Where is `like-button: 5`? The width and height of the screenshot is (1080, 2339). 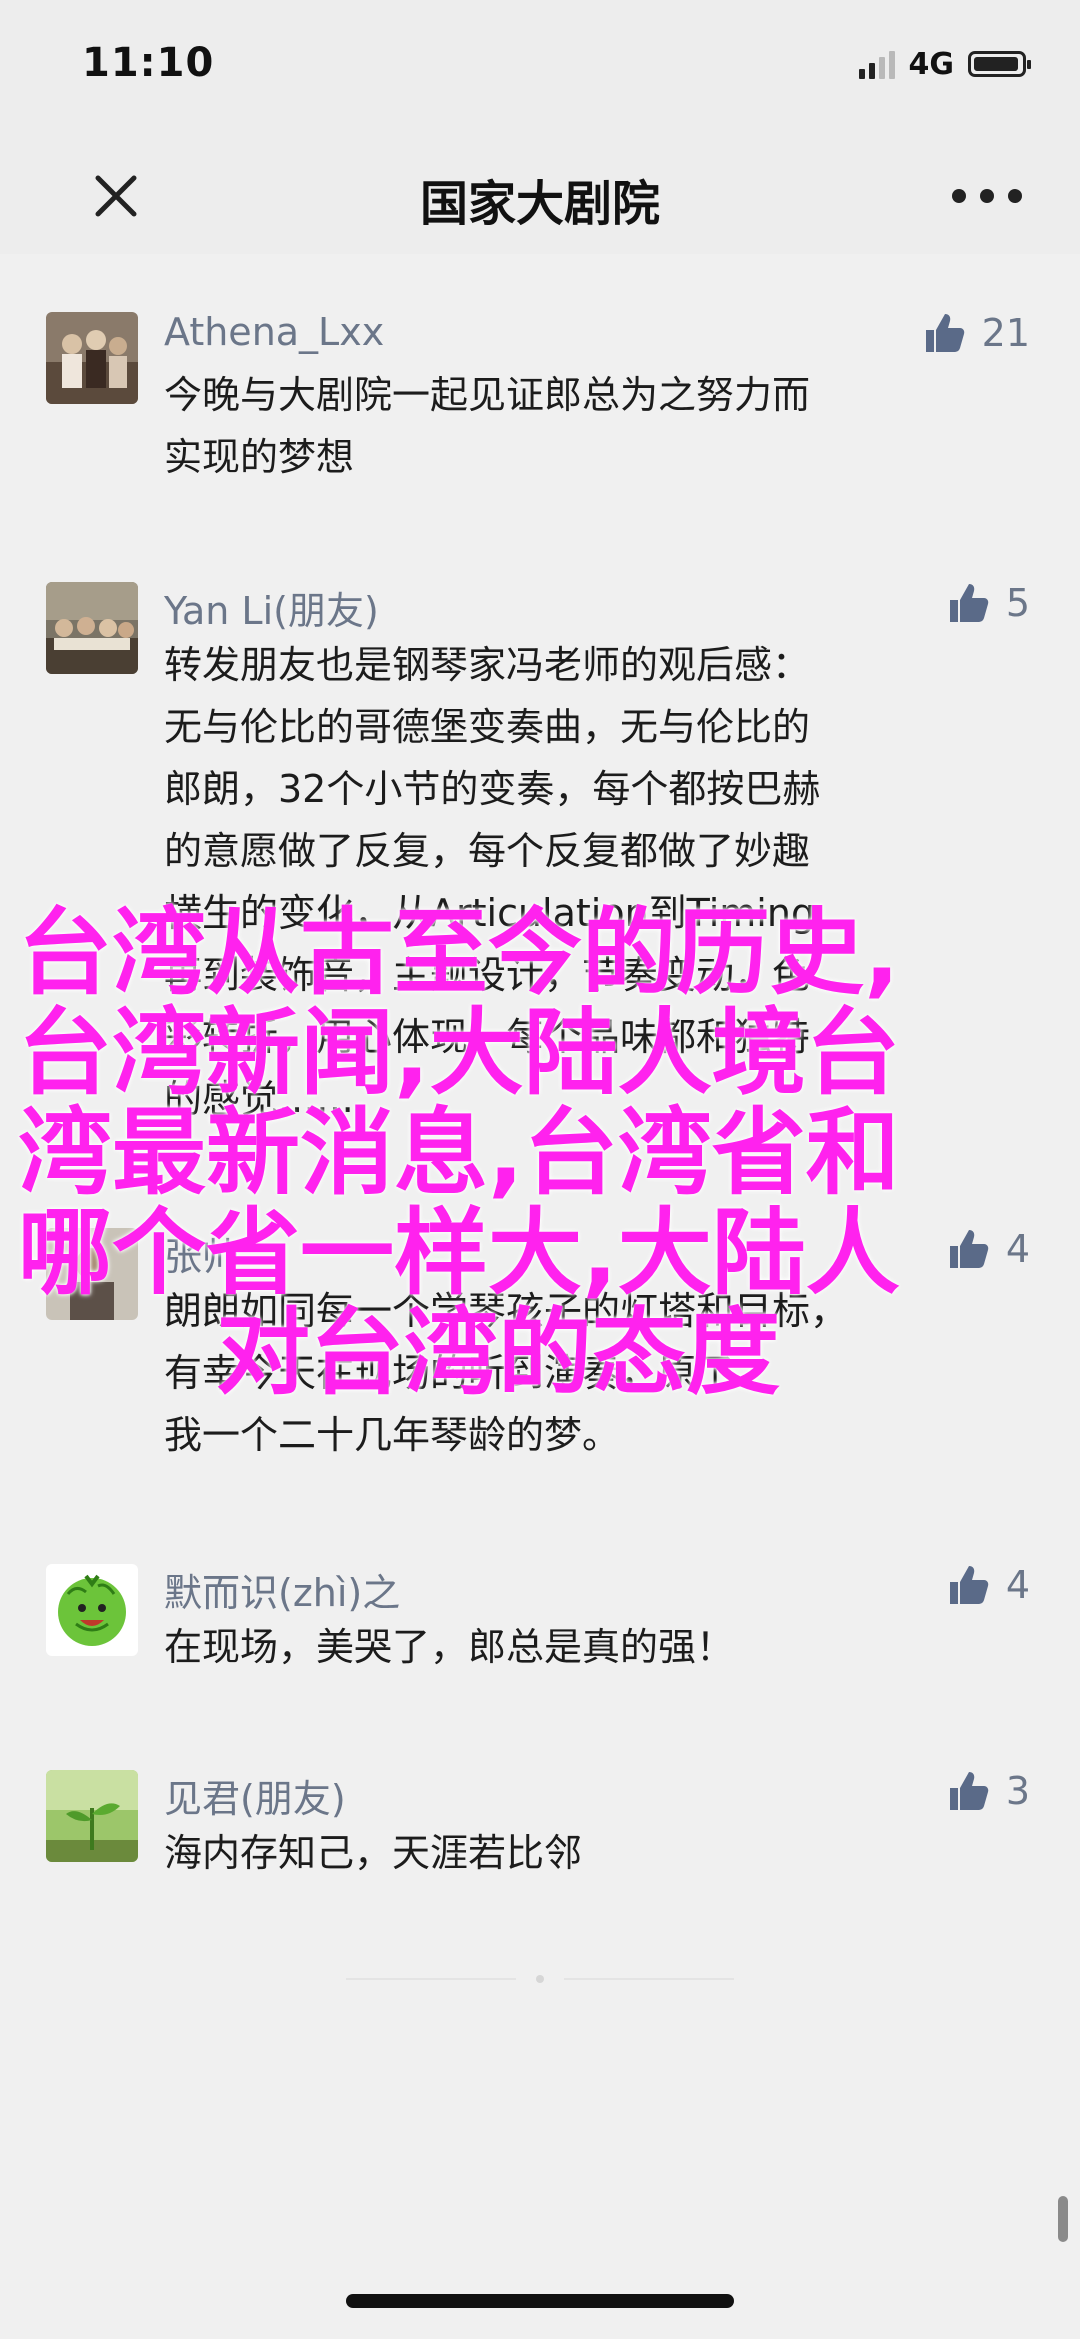
like-button: 5 is located at coordinates (988, 603).